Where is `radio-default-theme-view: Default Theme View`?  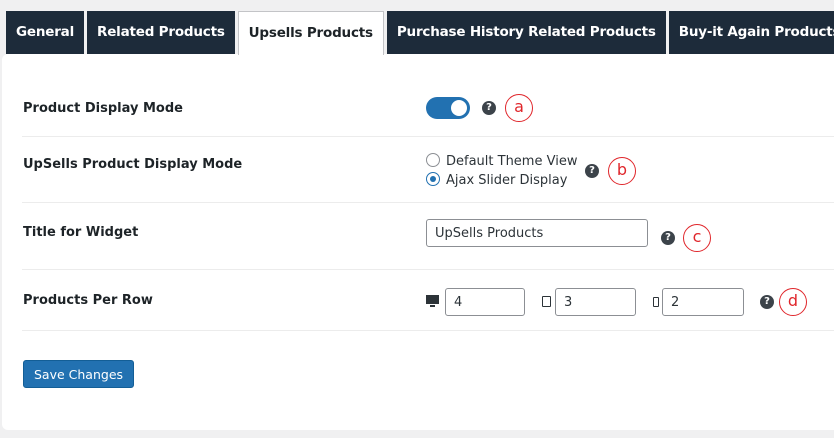 radio-default-theme-view: Default Theme View is located at coordinates (501, 161).